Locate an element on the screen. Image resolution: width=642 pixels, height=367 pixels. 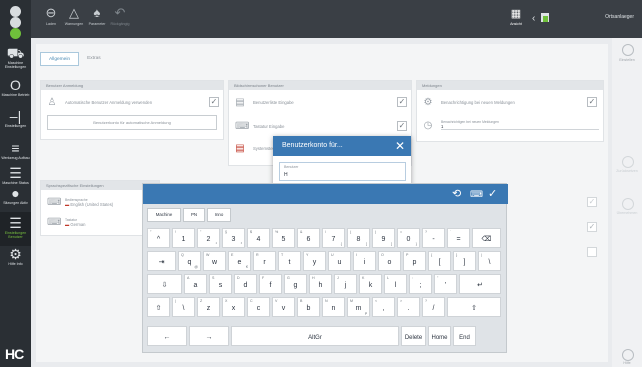
tab-extras: Extras is located at coordinates (94, 59).